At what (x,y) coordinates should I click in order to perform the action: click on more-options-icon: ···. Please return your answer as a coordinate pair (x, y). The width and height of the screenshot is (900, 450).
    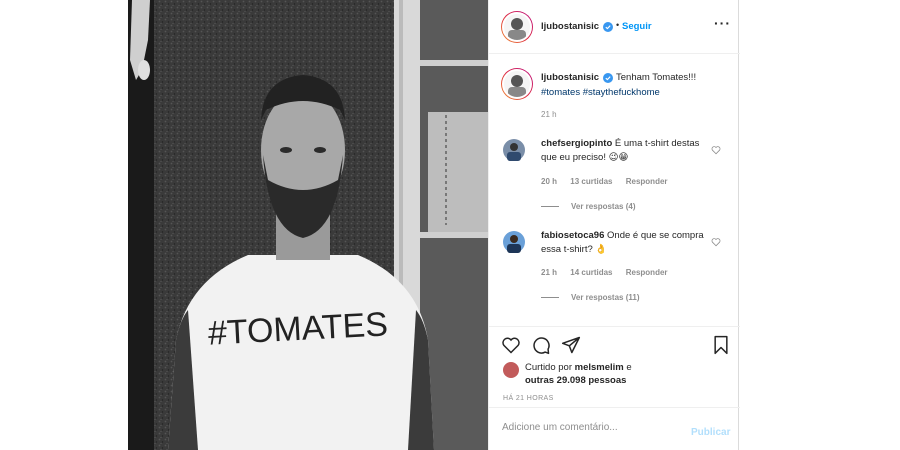
    Looking at the image, I should click on (722, 23).